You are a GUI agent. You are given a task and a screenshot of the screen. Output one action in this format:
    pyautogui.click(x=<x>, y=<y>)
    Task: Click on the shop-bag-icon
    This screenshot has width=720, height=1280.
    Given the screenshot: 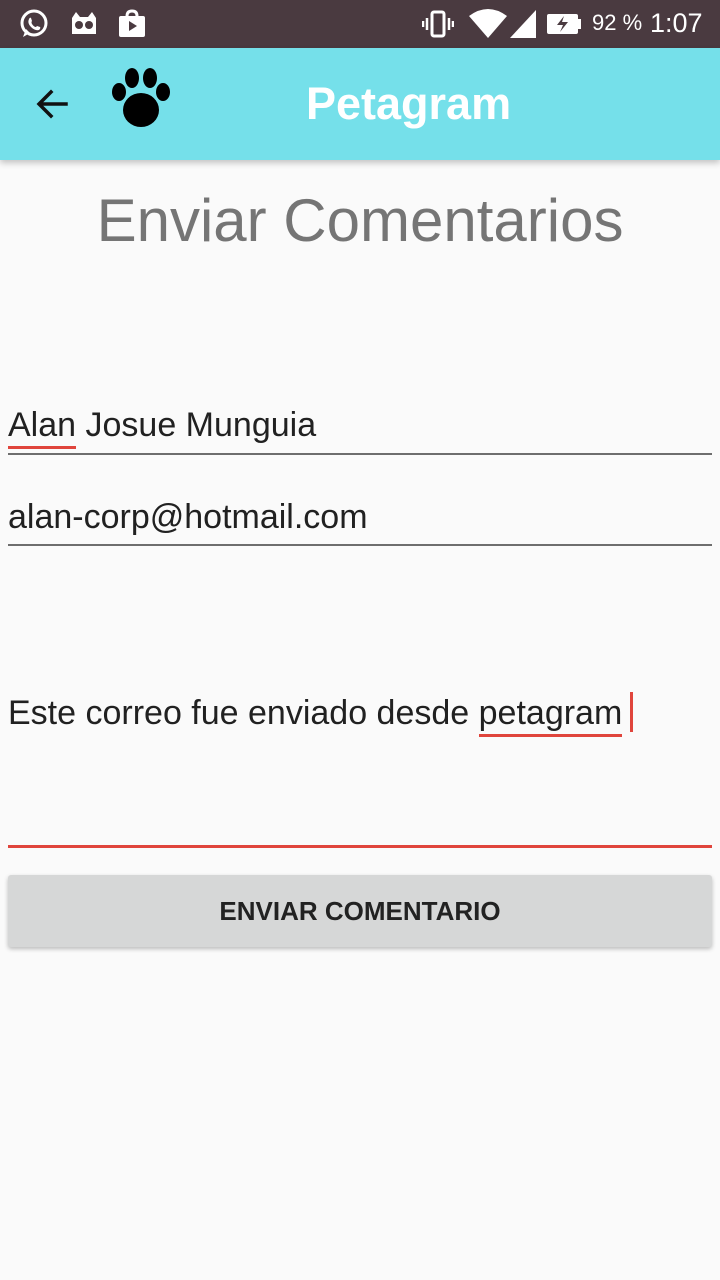 What is the action you would take?
    pyautogui.click(x=132, y=23)
    